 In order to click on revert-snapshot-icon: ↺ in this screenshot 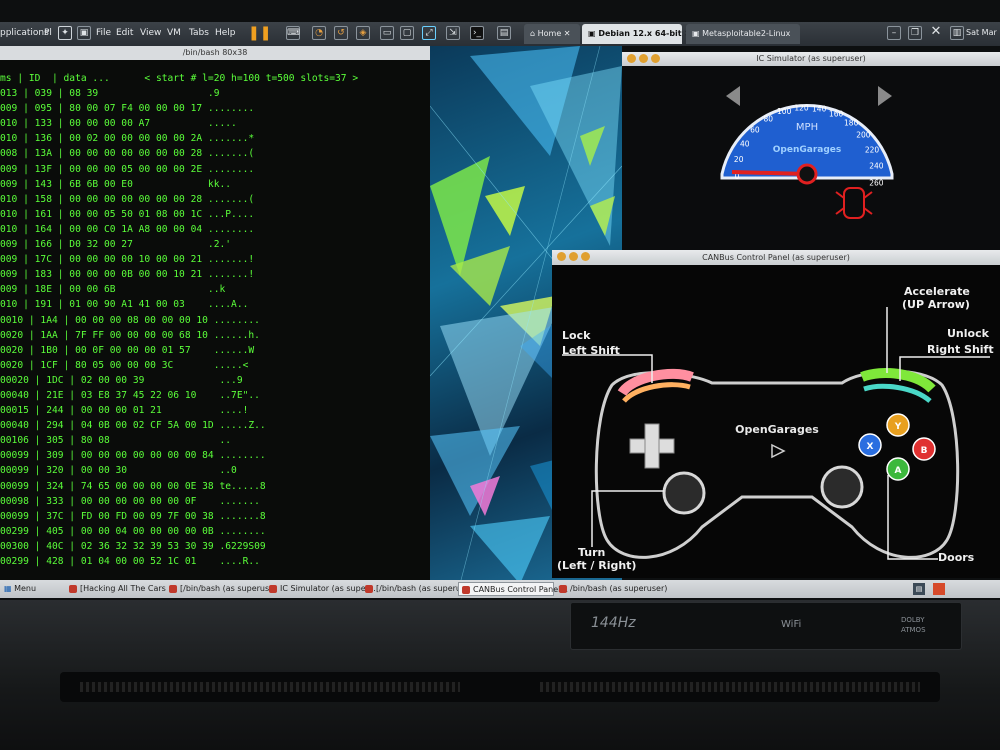, I will do `click(341, 33)`.